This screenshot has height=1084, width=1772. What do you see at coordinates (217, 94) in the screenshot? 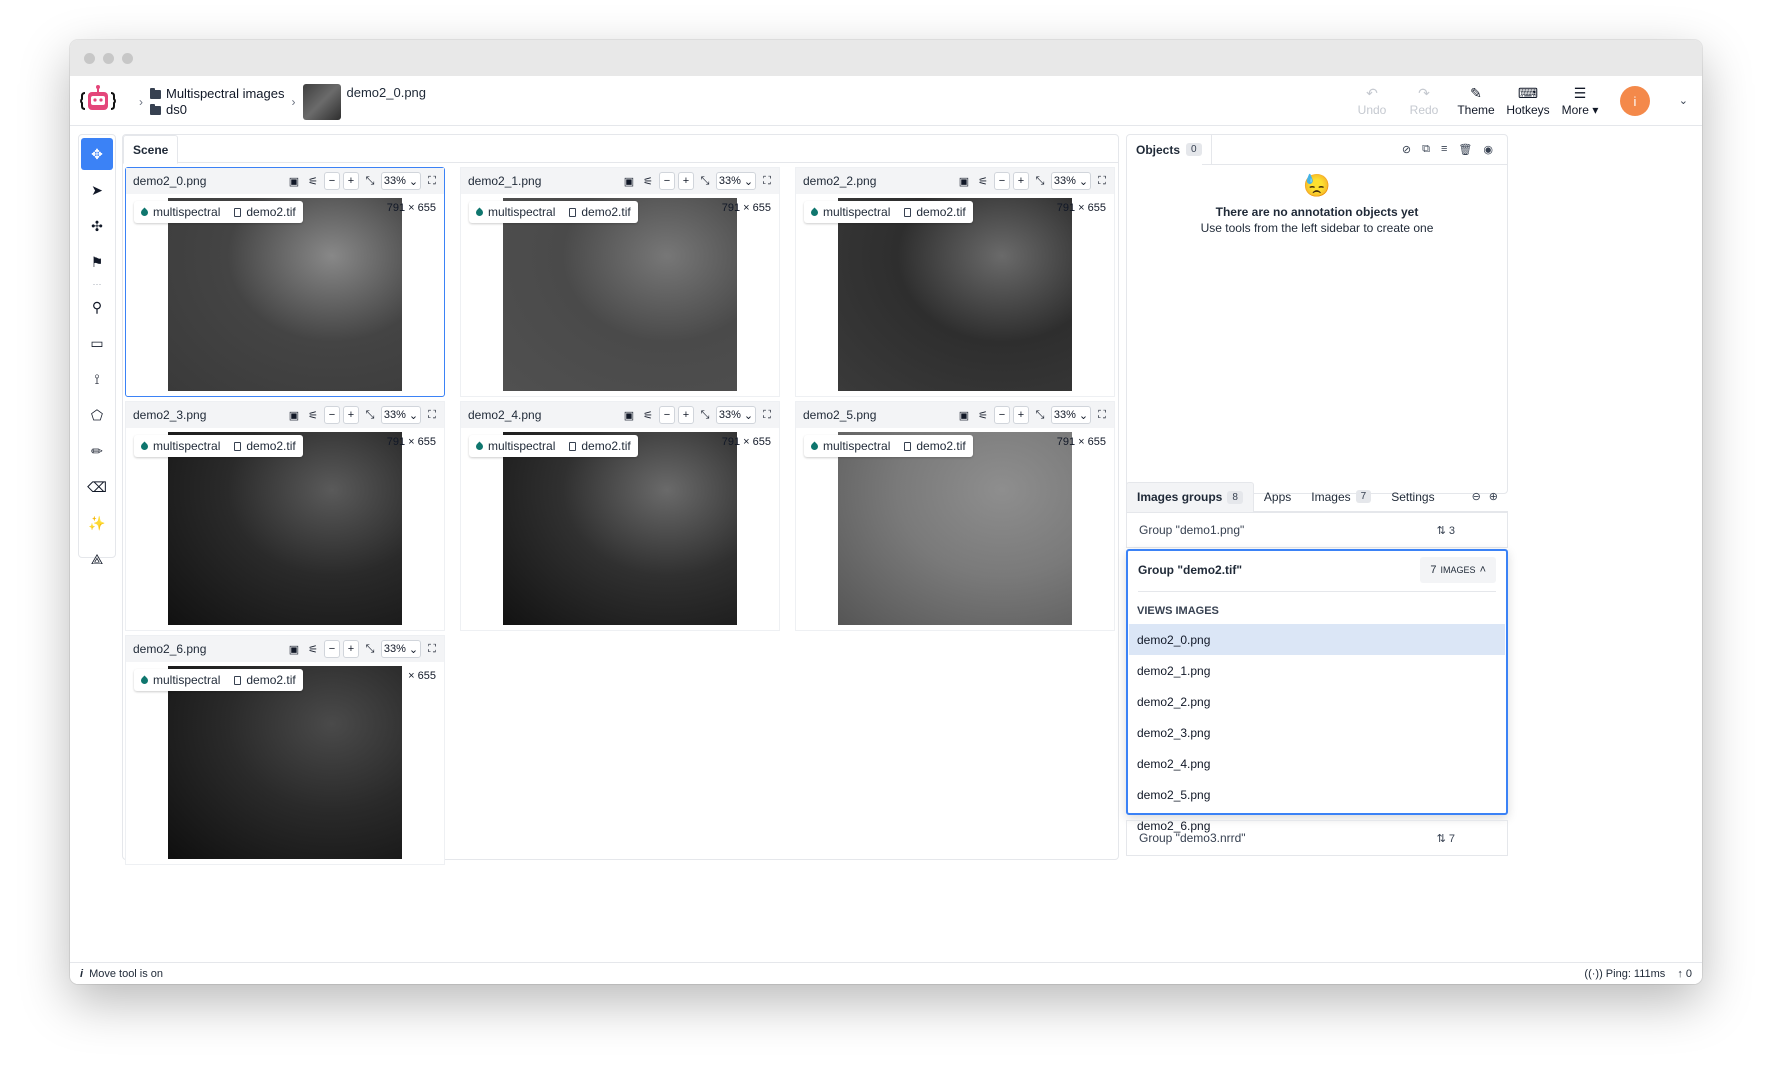
I see `breadcrumb-project: Multispectral images` at bounding box center [217, 94].